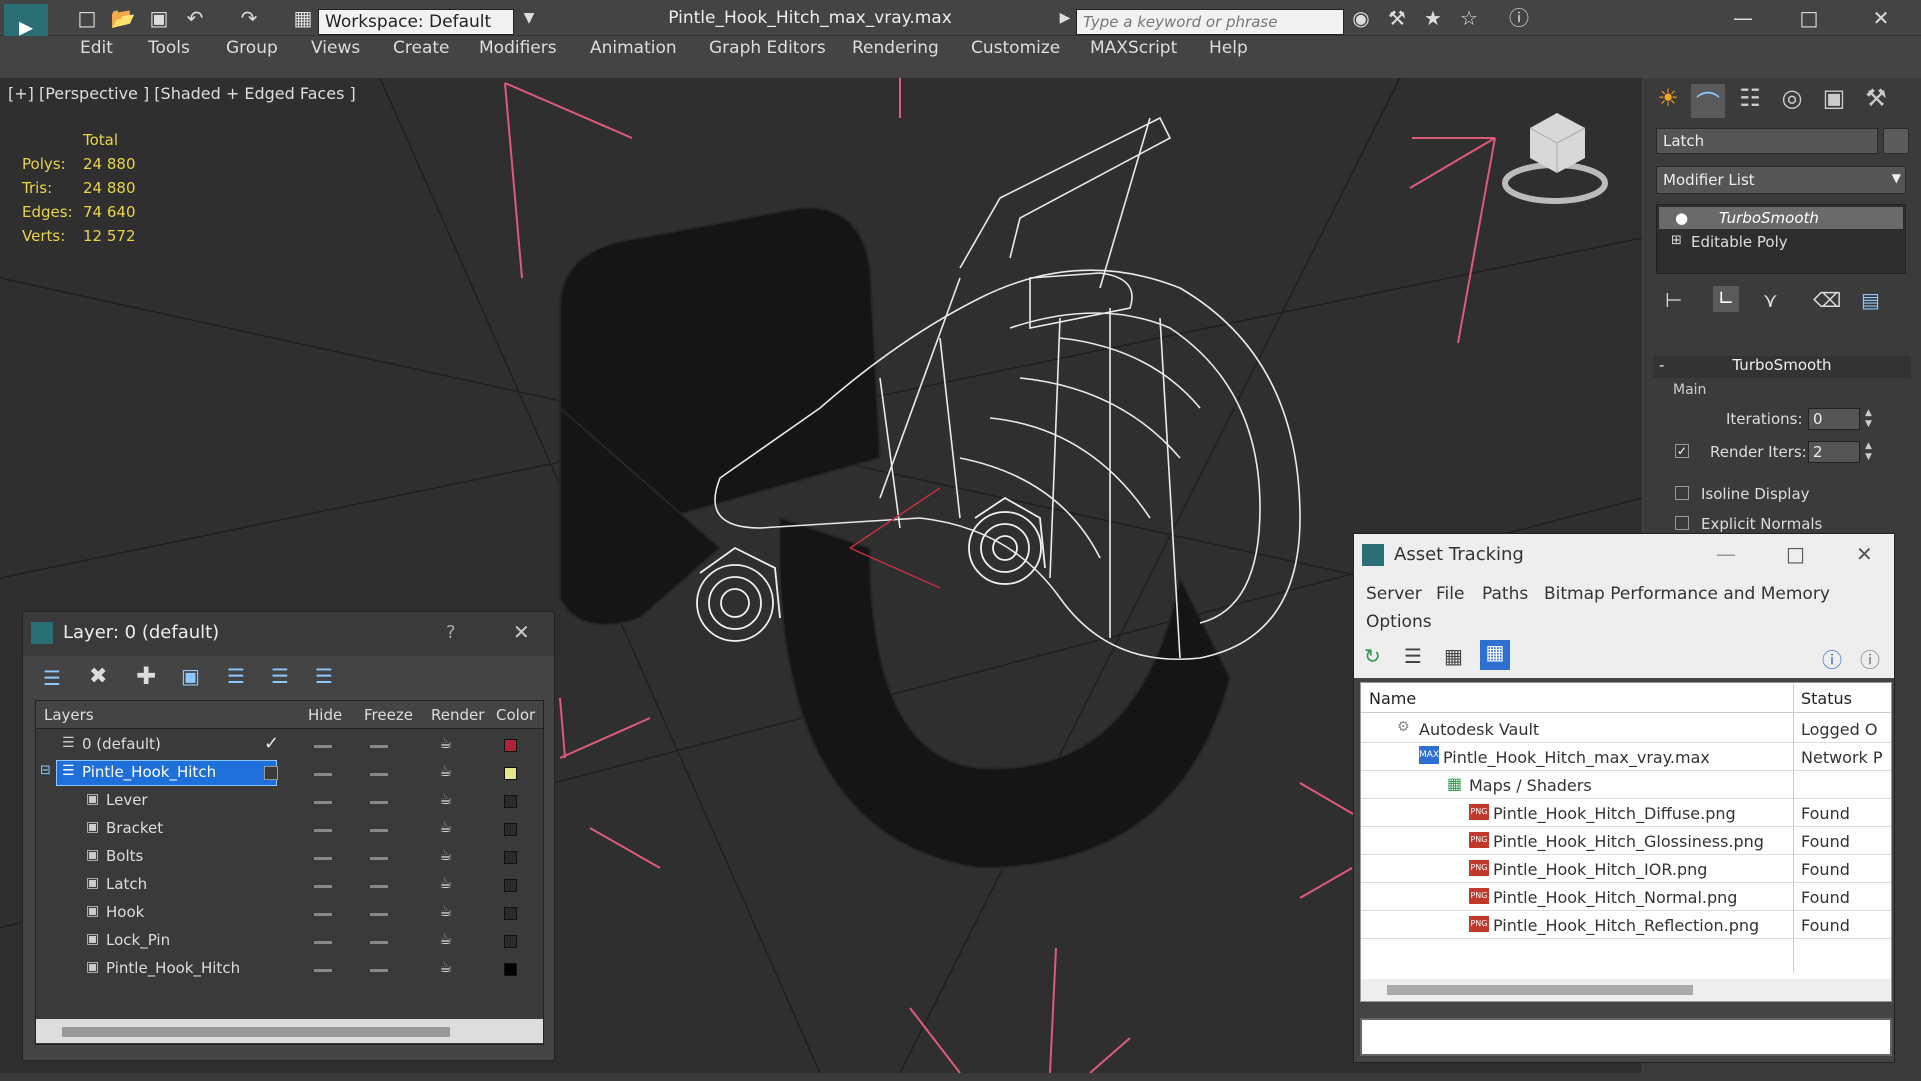  What do you see at coordinates (190, 676) in the screenshot?
I see `add-selection-icon: ▣` at bounding box center [190, 676].